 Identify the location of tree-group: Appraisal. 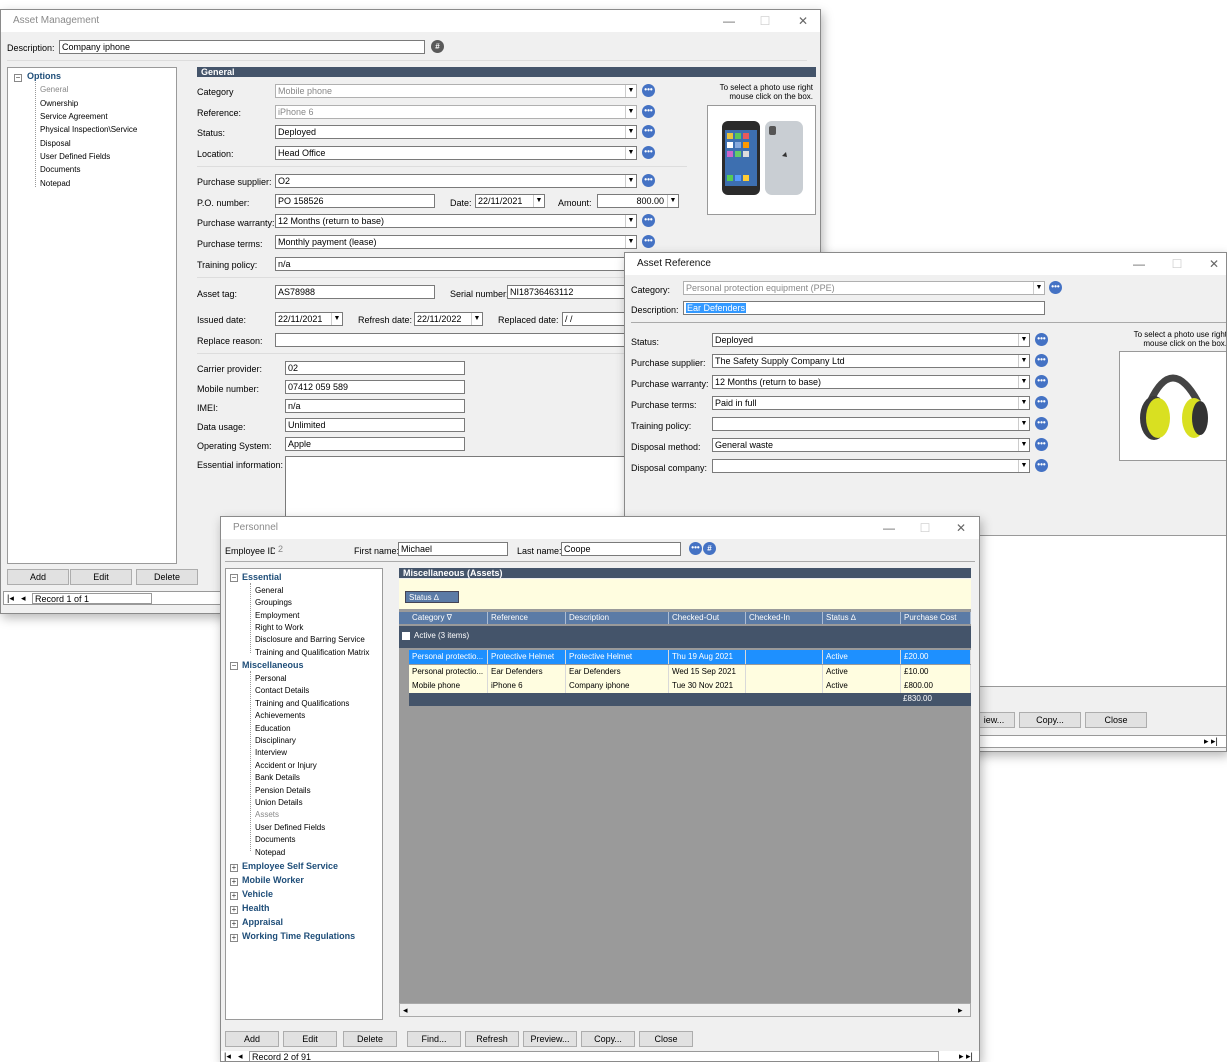
(262, 922).